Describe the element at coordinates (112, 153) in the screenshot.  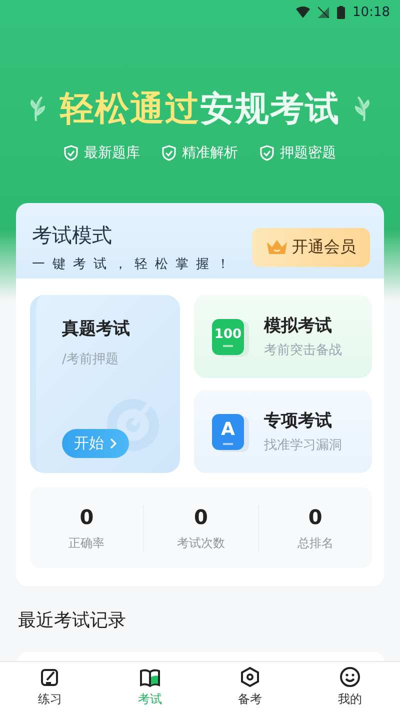
I see `feature-label: 最新题库` at that location.